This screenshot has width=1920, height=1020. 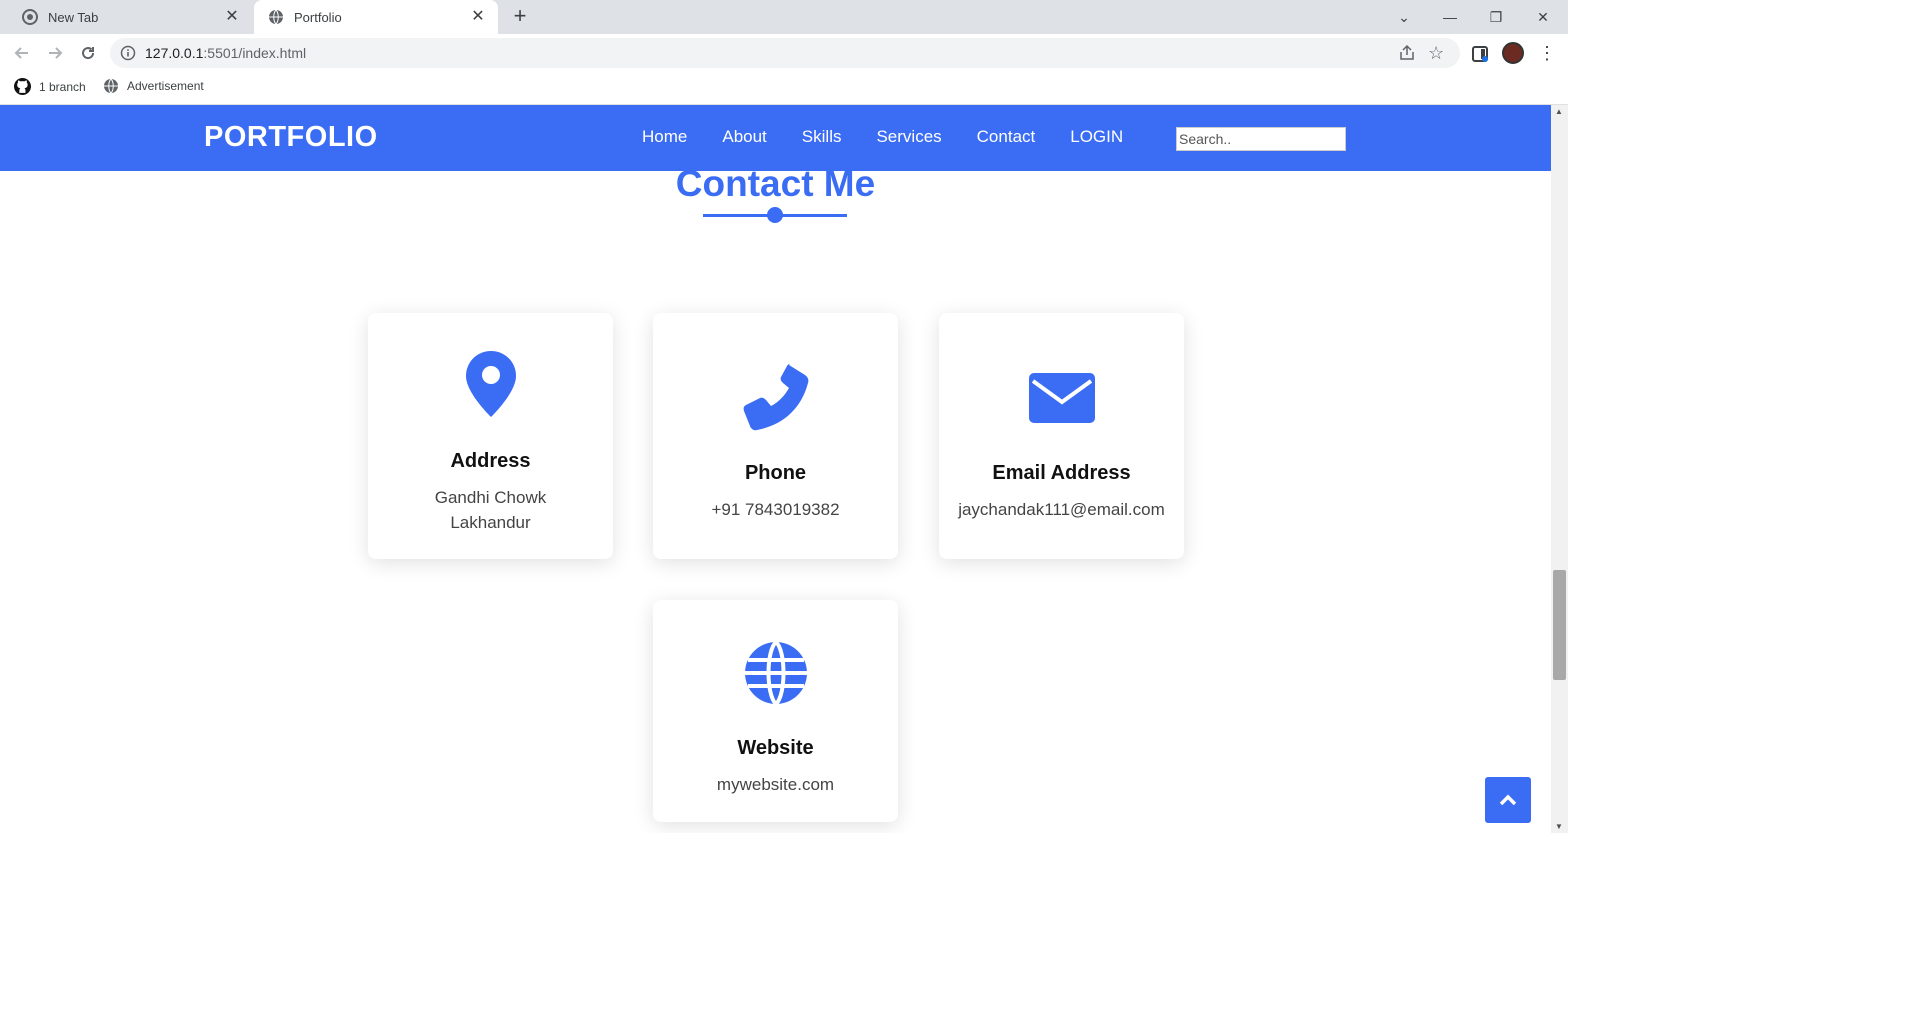 What do you see at coordinates (30, 17) in the screenshot?
I see `chrome-icon` at bounding box center [30, 17].